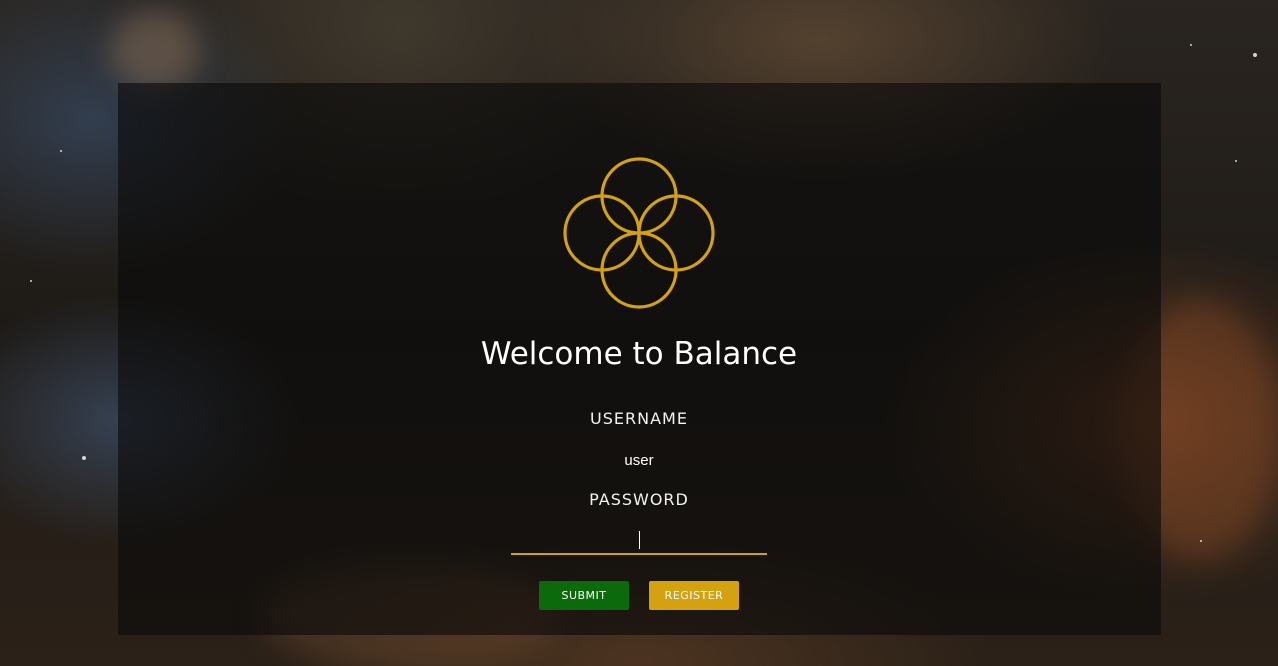 The width and height of the screenshot is (1278, 666). I want to click on submit-button: SUBMIT, so click(584, 595).